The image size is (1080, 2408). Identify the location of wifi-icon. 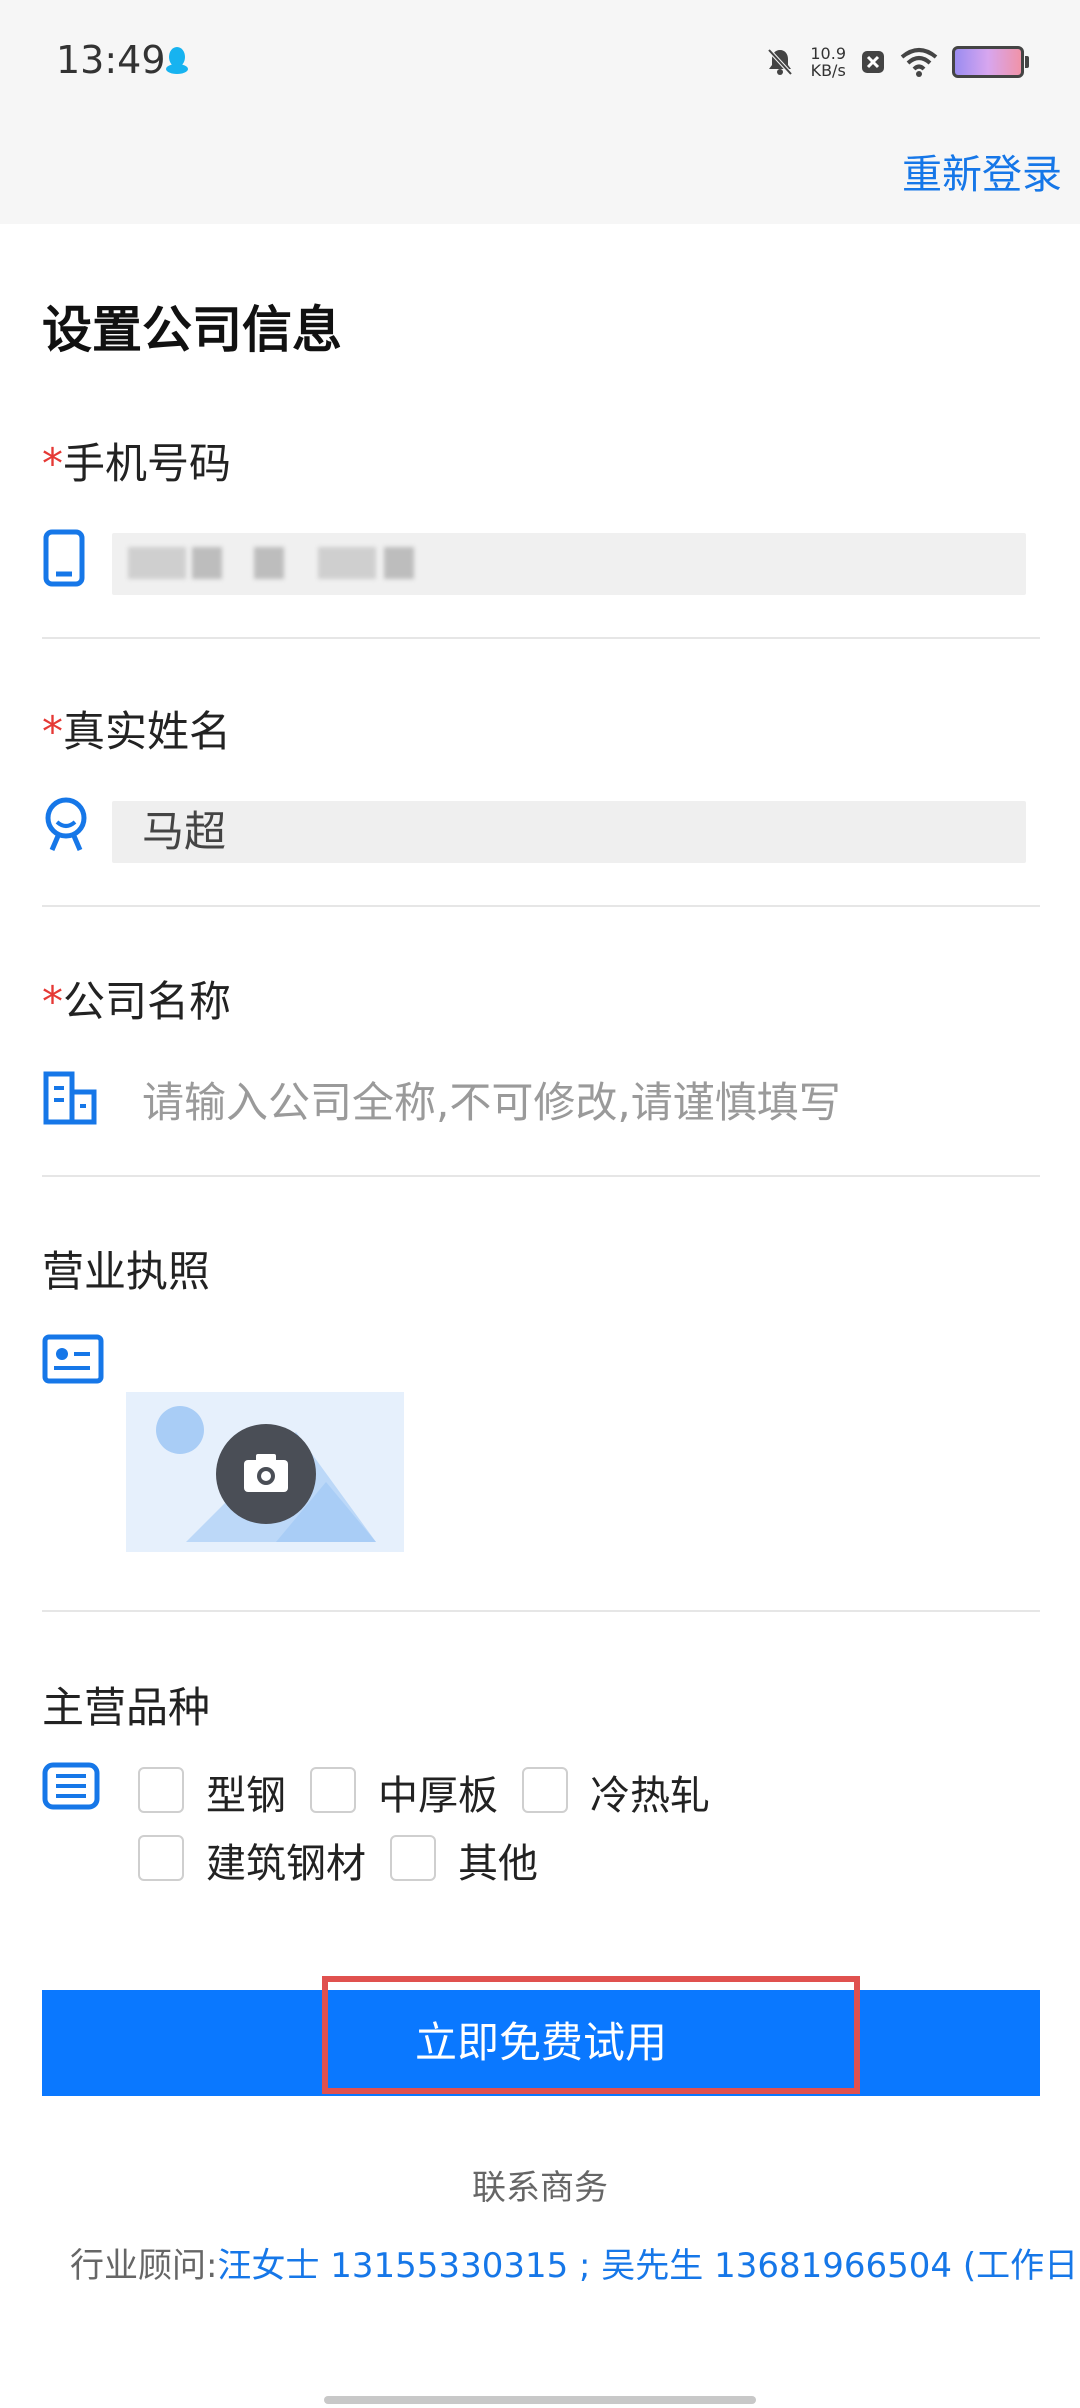
(919, 62).